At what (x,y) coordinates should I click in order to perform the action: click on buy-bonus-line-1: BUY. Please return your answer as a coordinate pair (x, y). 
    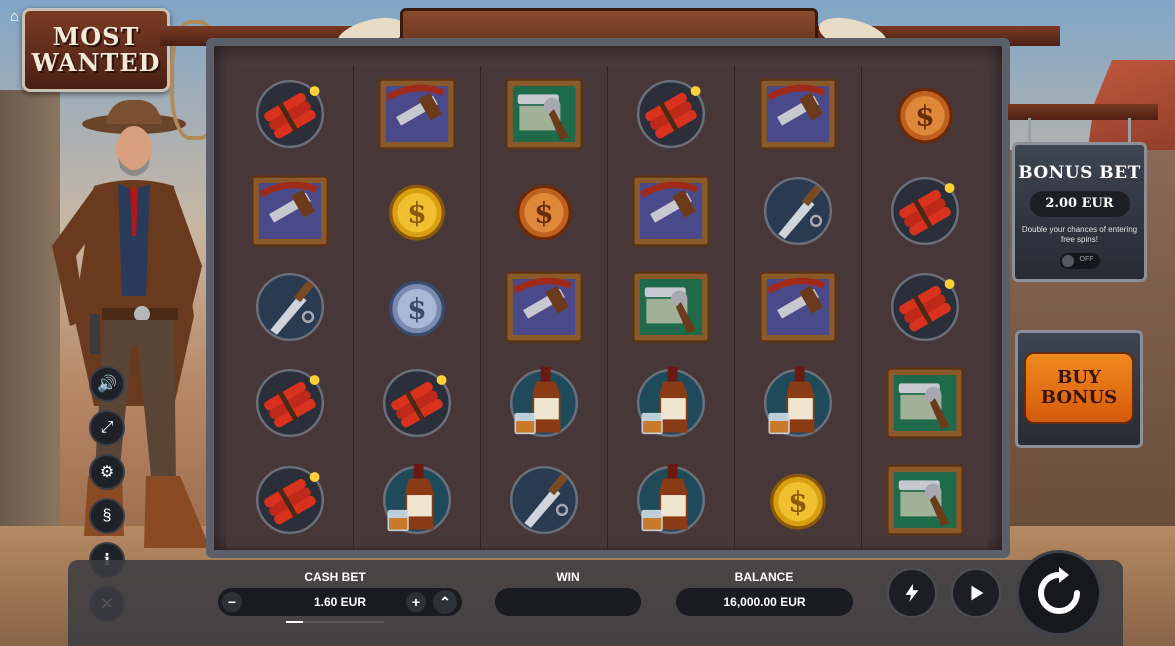
    Looking at the image, I should click on (1079, 377).